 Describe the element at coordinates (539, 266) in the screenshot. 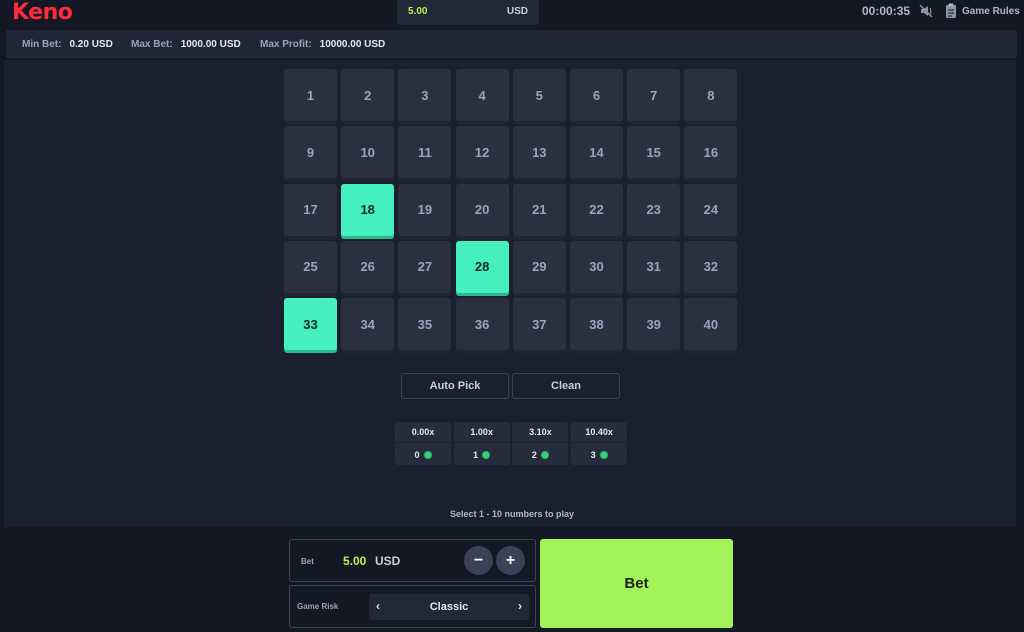

I see `number-tile-29: 29` at that location.